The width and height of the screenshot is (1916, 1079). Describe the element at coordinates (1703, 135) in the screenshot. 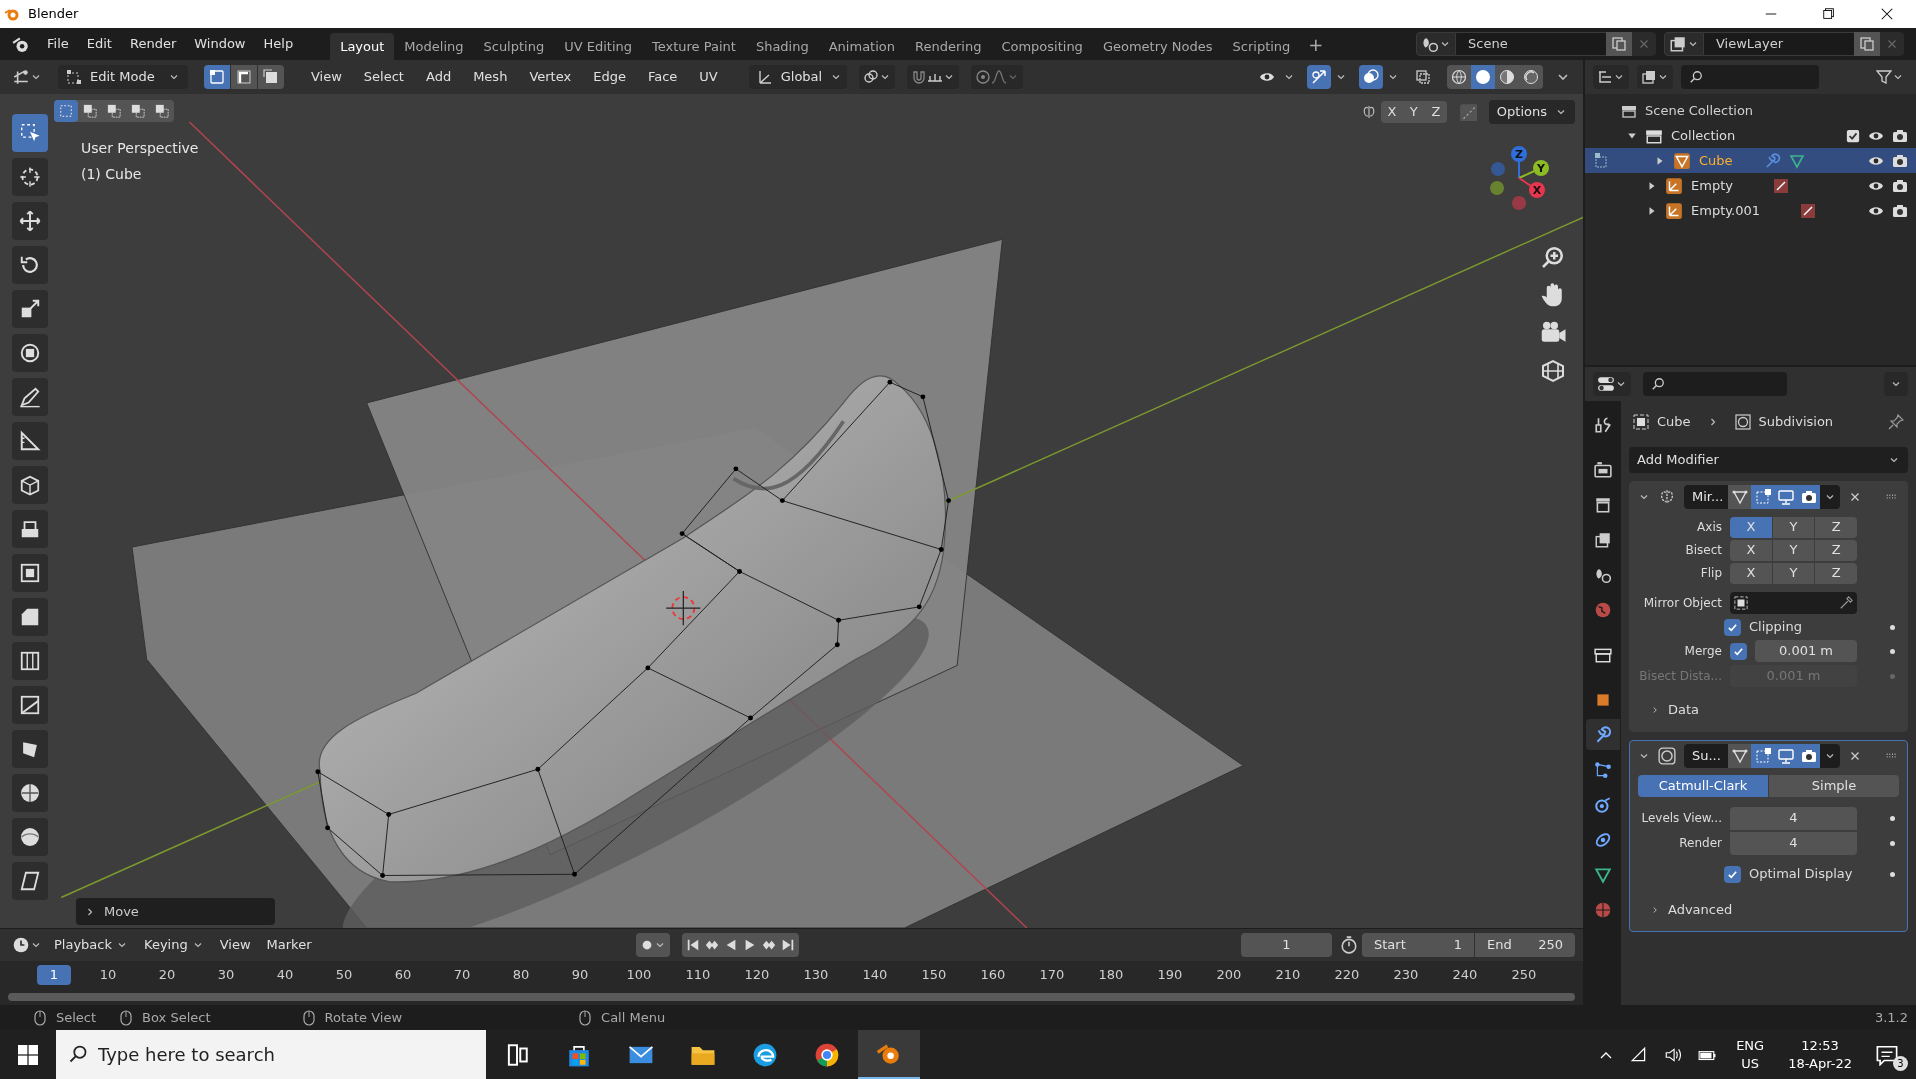

I see `outliner-item-label: Collection` at that location.